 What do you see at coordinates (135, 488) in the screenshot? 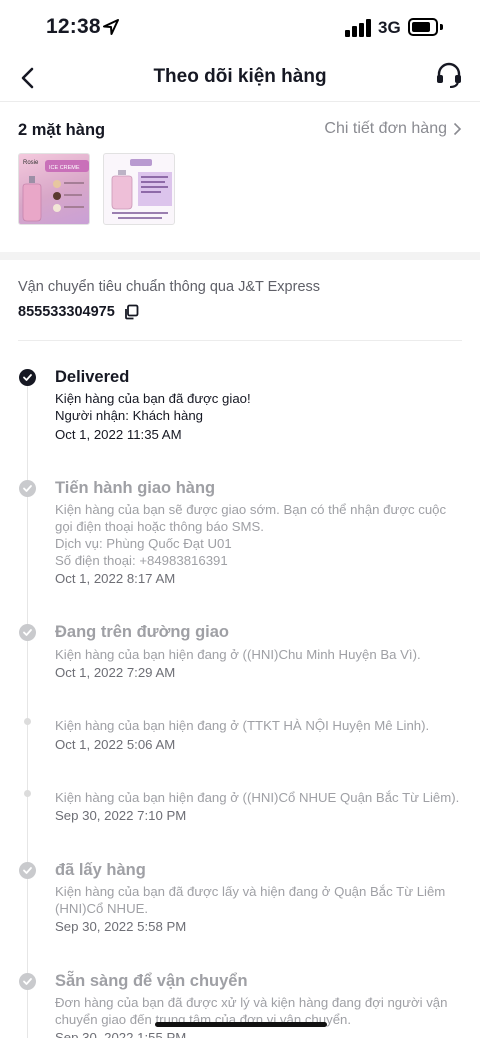
I see `event-title: Tiến hành giao hàng` at bounding box center [135, 488].